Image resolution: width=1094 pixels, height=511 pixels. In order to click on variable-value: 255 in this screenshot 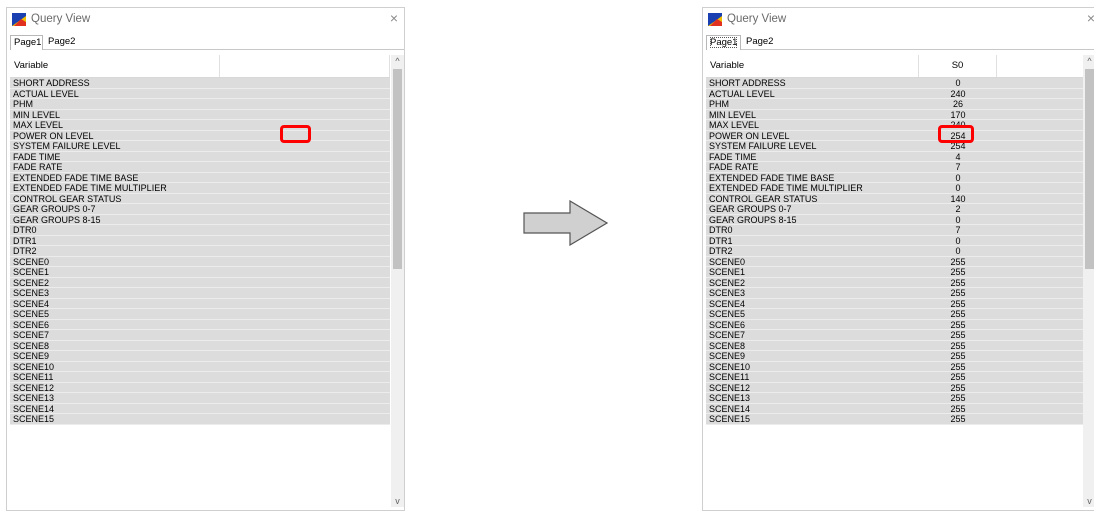, I will do `click(958, 335)`.